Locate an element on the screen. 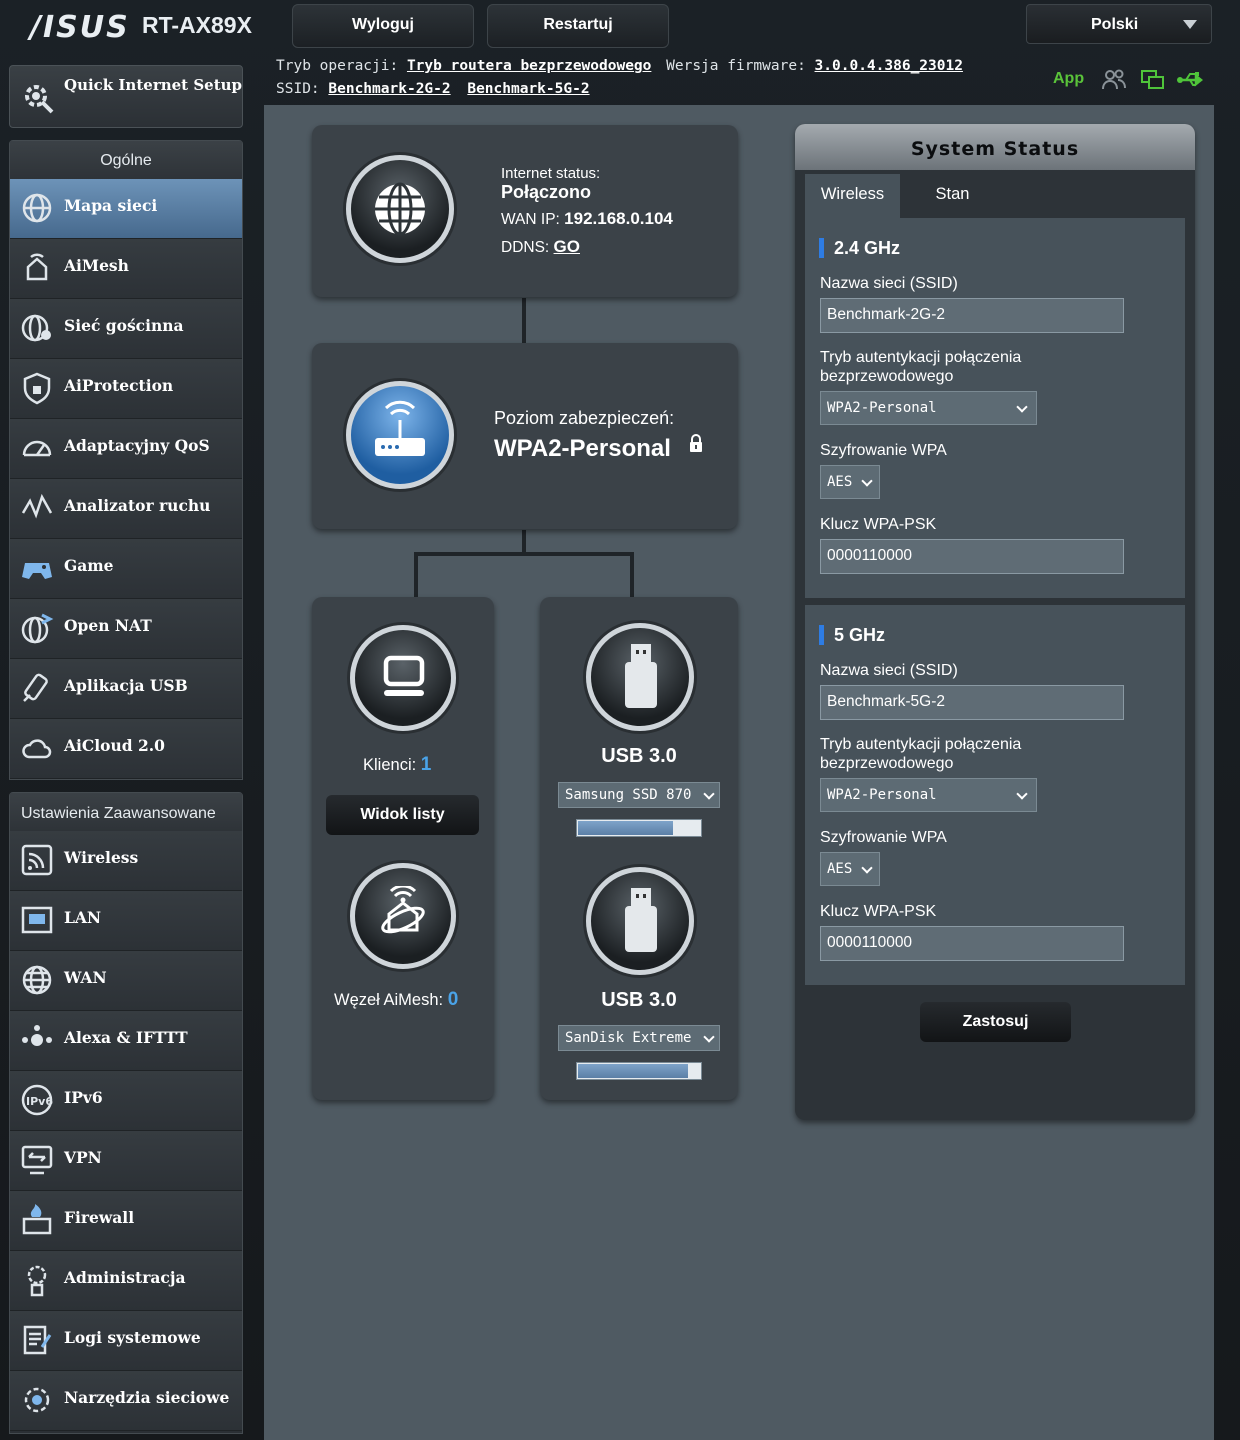 The image size is (1240, 1440). ssid-5-input: Benchmark-5G-2 is located at coordinates (972, 702).